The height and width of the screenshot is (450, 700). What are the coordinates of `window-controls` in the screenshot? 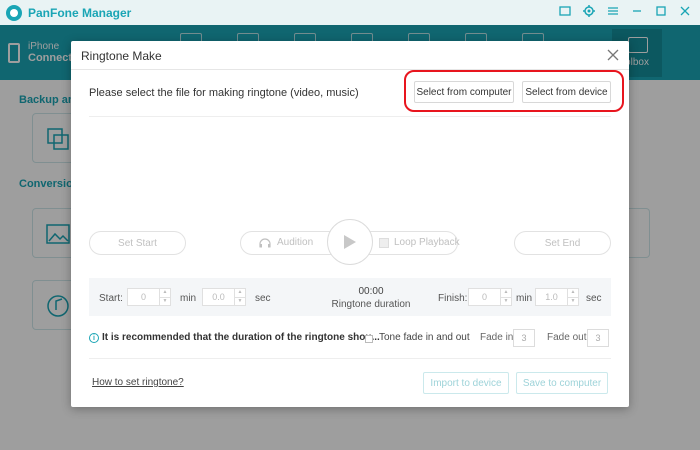 It's located at (625, 11).